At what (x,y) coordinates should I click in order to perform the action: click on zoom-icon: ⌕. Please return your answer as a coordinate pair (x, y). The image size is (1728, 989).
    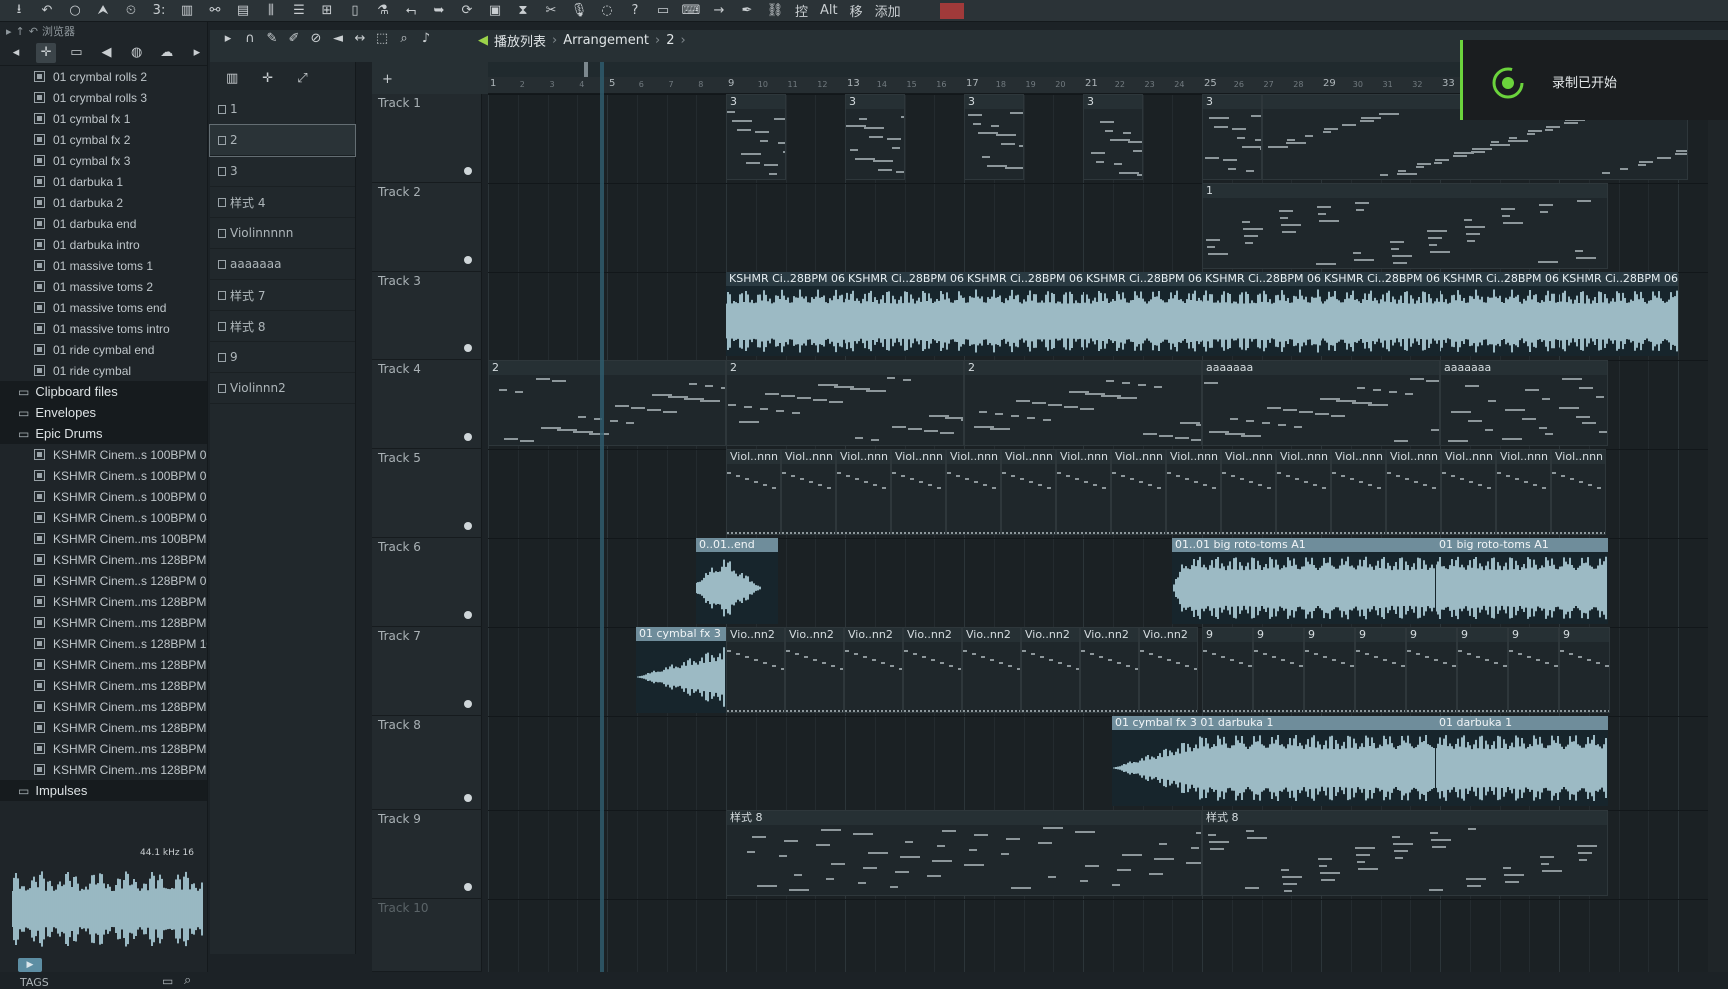
    Looking at the image, I should click on (404, 38).